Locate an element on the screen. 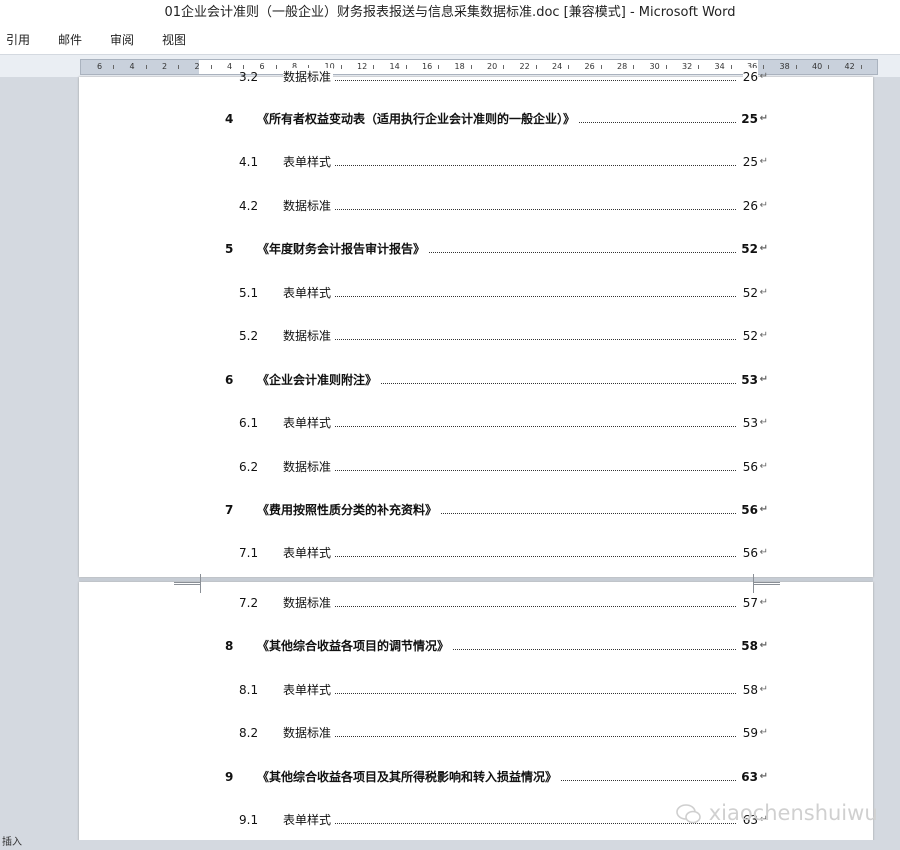 The image size is (900, 850). toc-chapter-entry: 4 《所有者权益变动表（适用执行企业会计准则的一般企业）》 25 ↵ is located at coordinates (496, 119).